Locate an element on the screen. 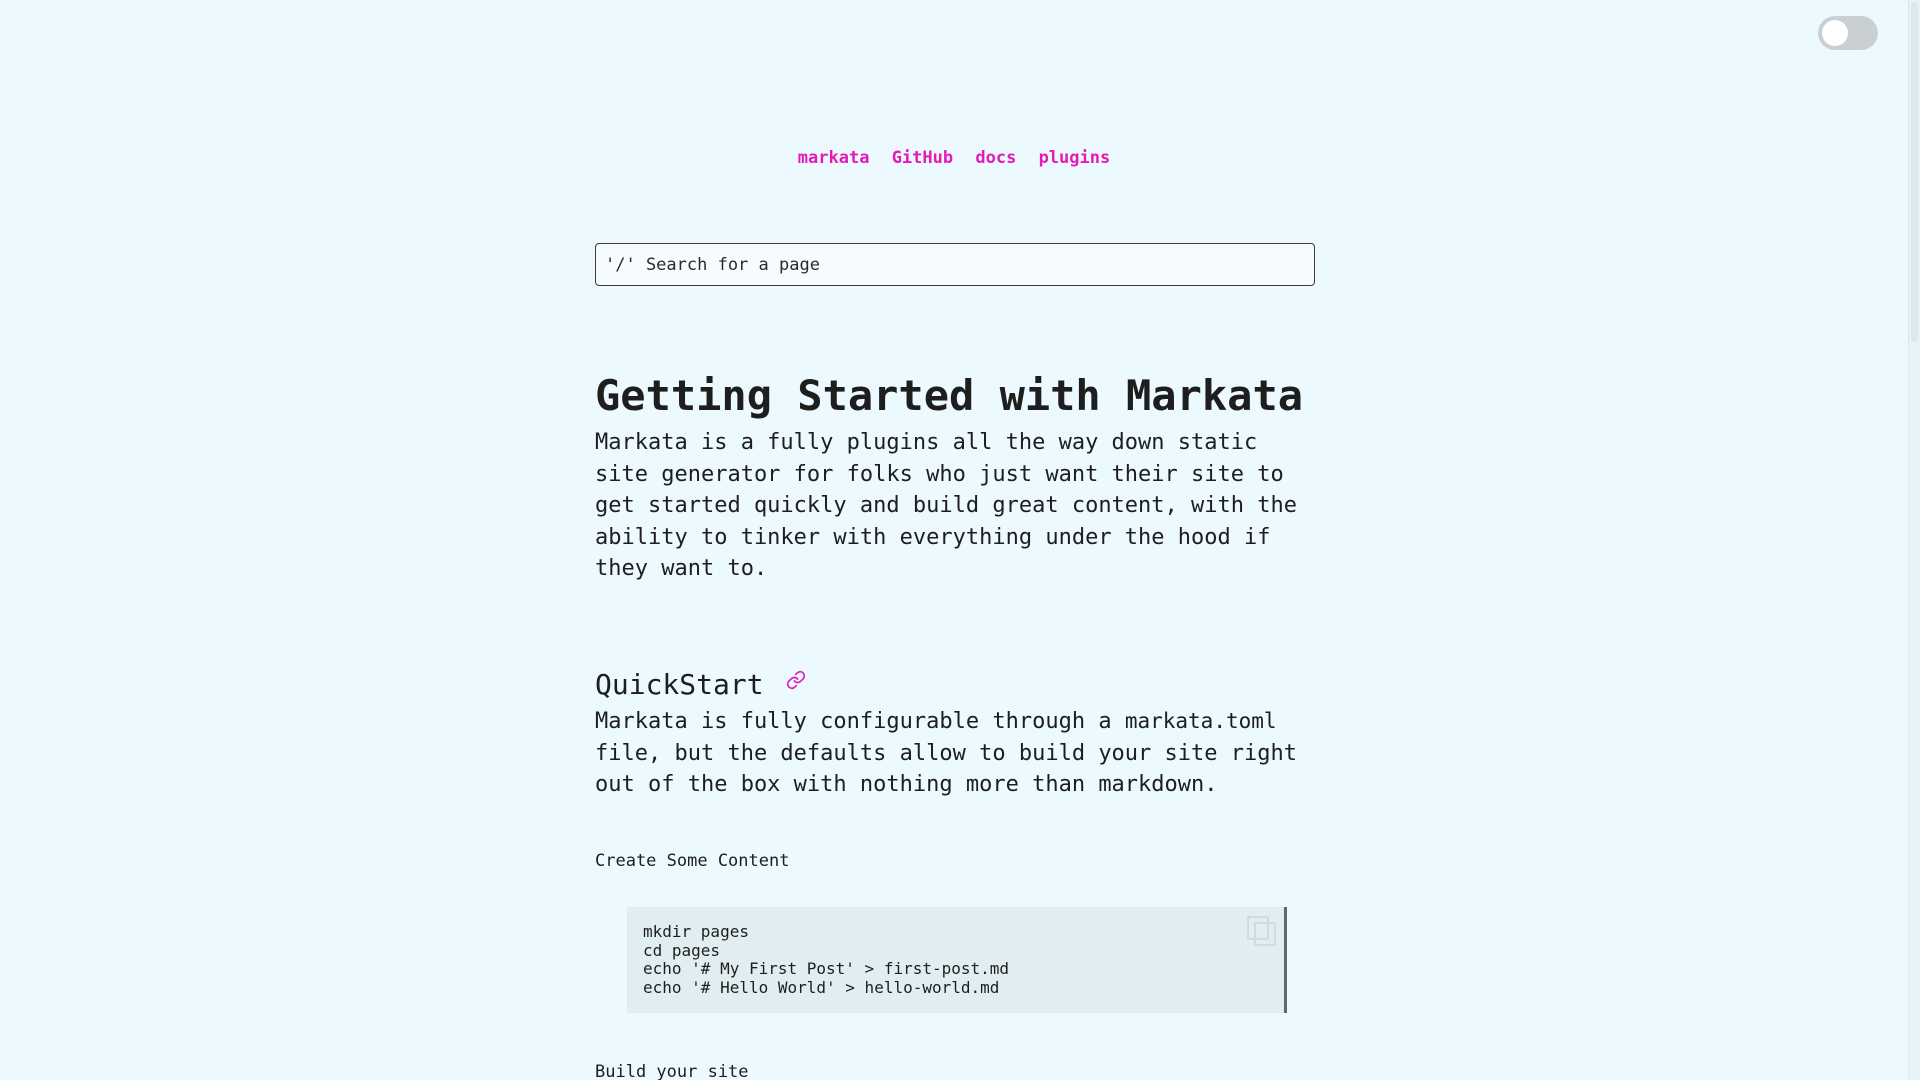  nav-link-docs: docs is located at coordinates (995, 158).